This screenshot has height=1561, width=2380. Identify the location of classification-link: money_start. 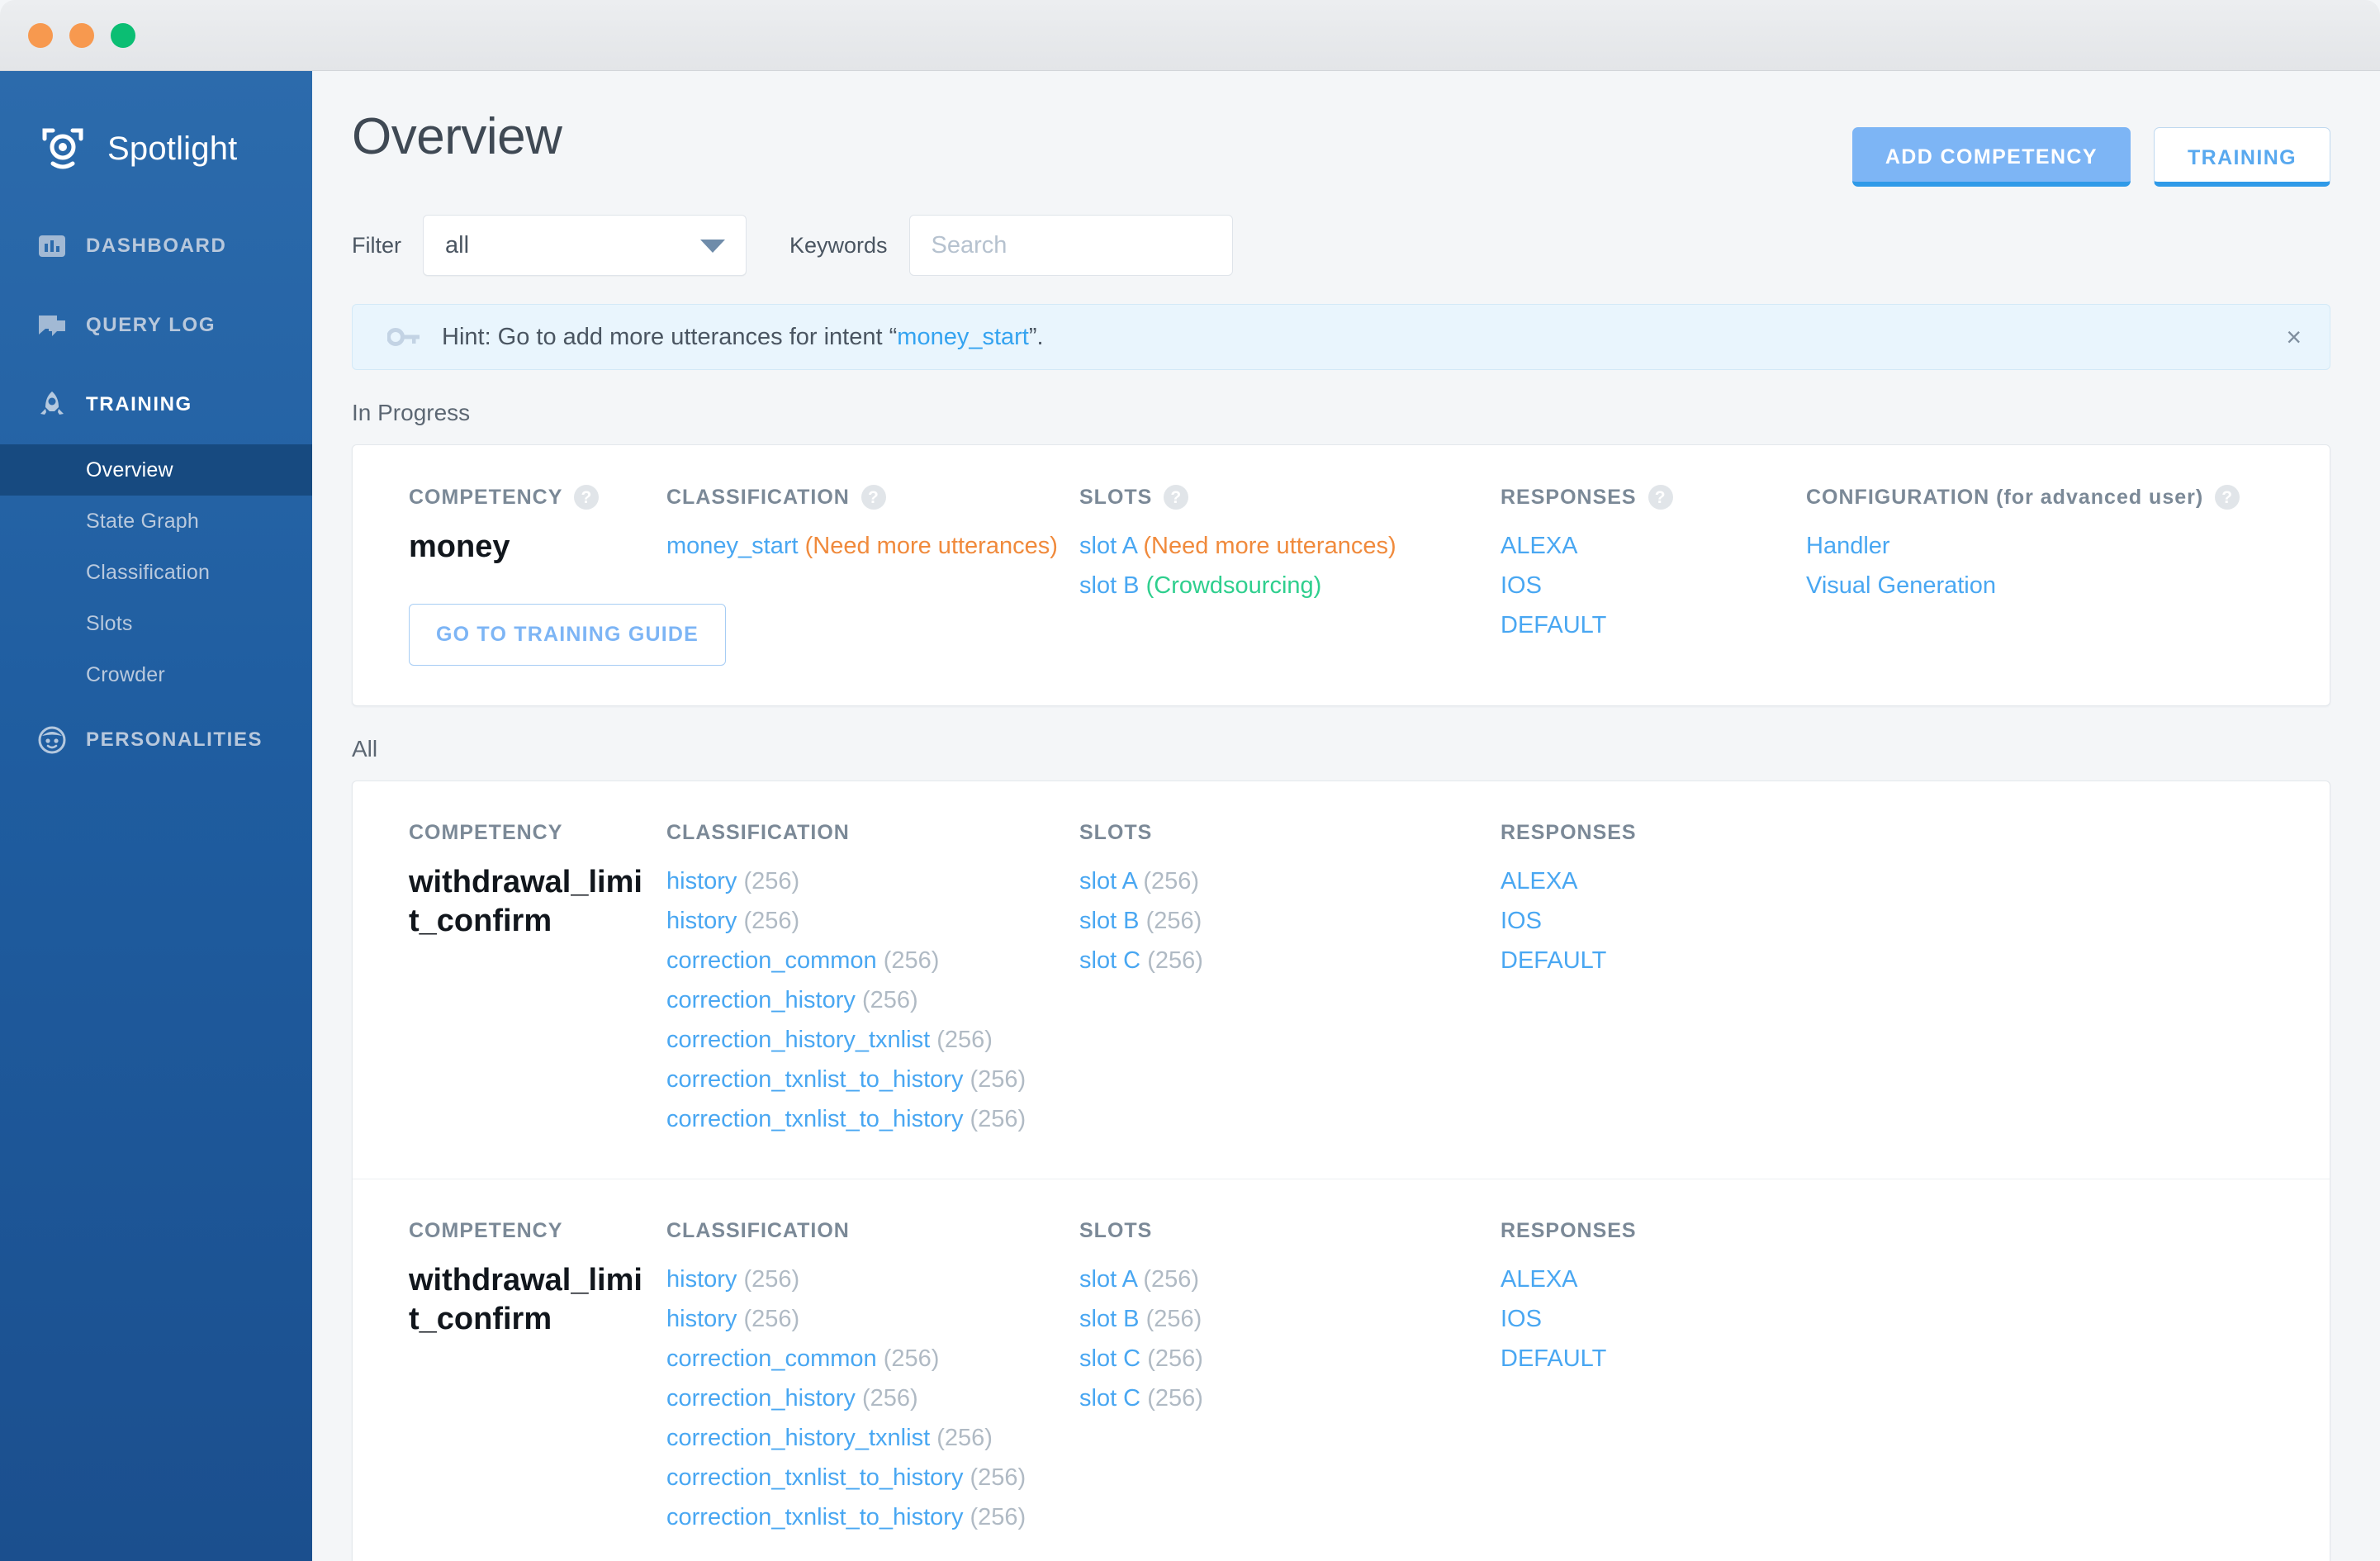
(732, 546).